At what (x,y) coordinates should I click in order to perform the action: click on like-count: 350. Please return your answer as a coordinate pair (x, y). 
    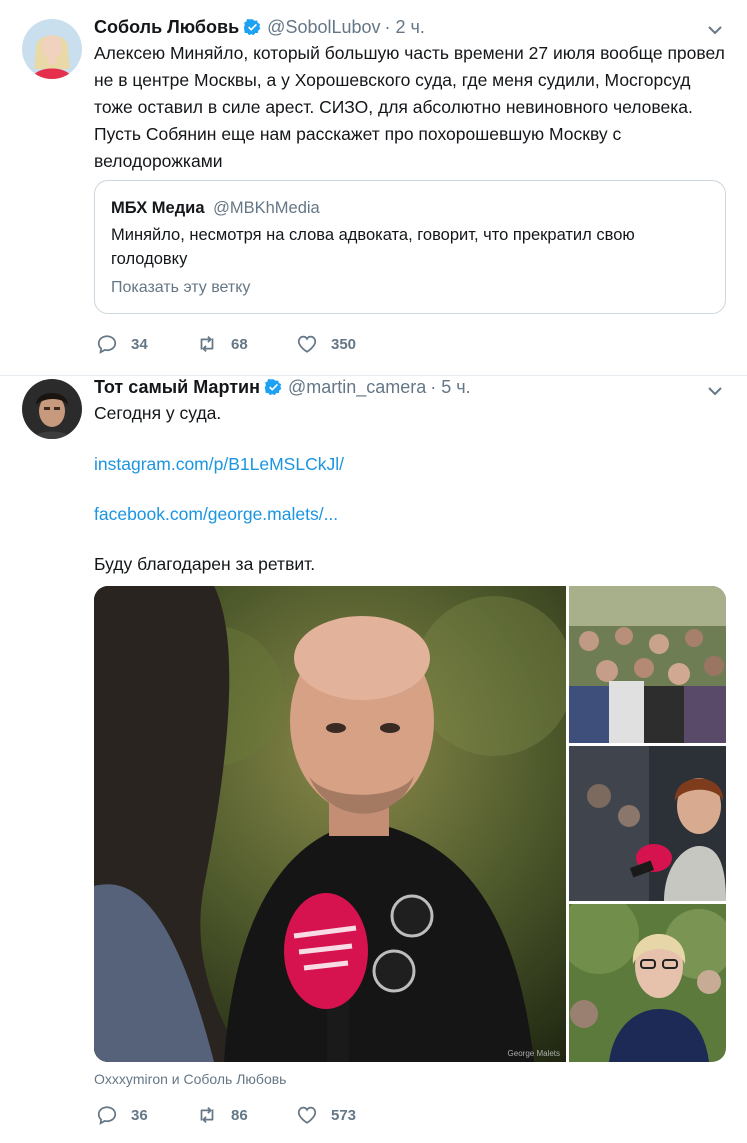
    Looking at the image, I should click on (344, 344).